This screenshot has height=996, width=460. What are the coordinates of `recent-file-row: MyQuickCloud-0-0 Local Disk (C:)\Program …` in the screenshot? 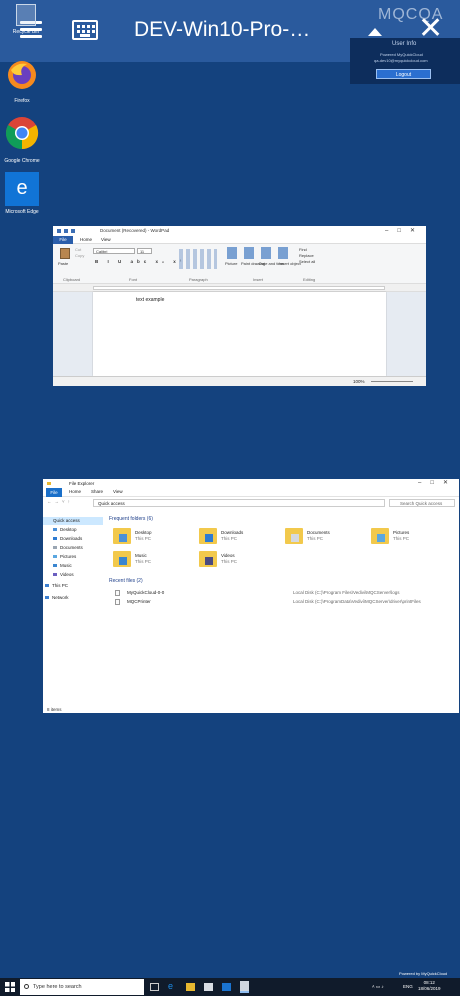 It's located at (285, 593).